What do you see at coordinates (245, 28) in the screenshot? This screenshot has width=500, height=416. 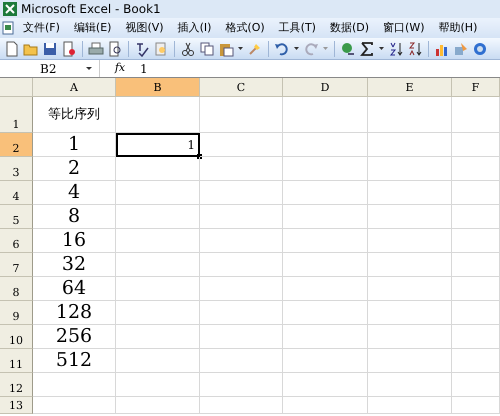 I see `menu-item: 格式(O)` at bounding box center [245, 28].